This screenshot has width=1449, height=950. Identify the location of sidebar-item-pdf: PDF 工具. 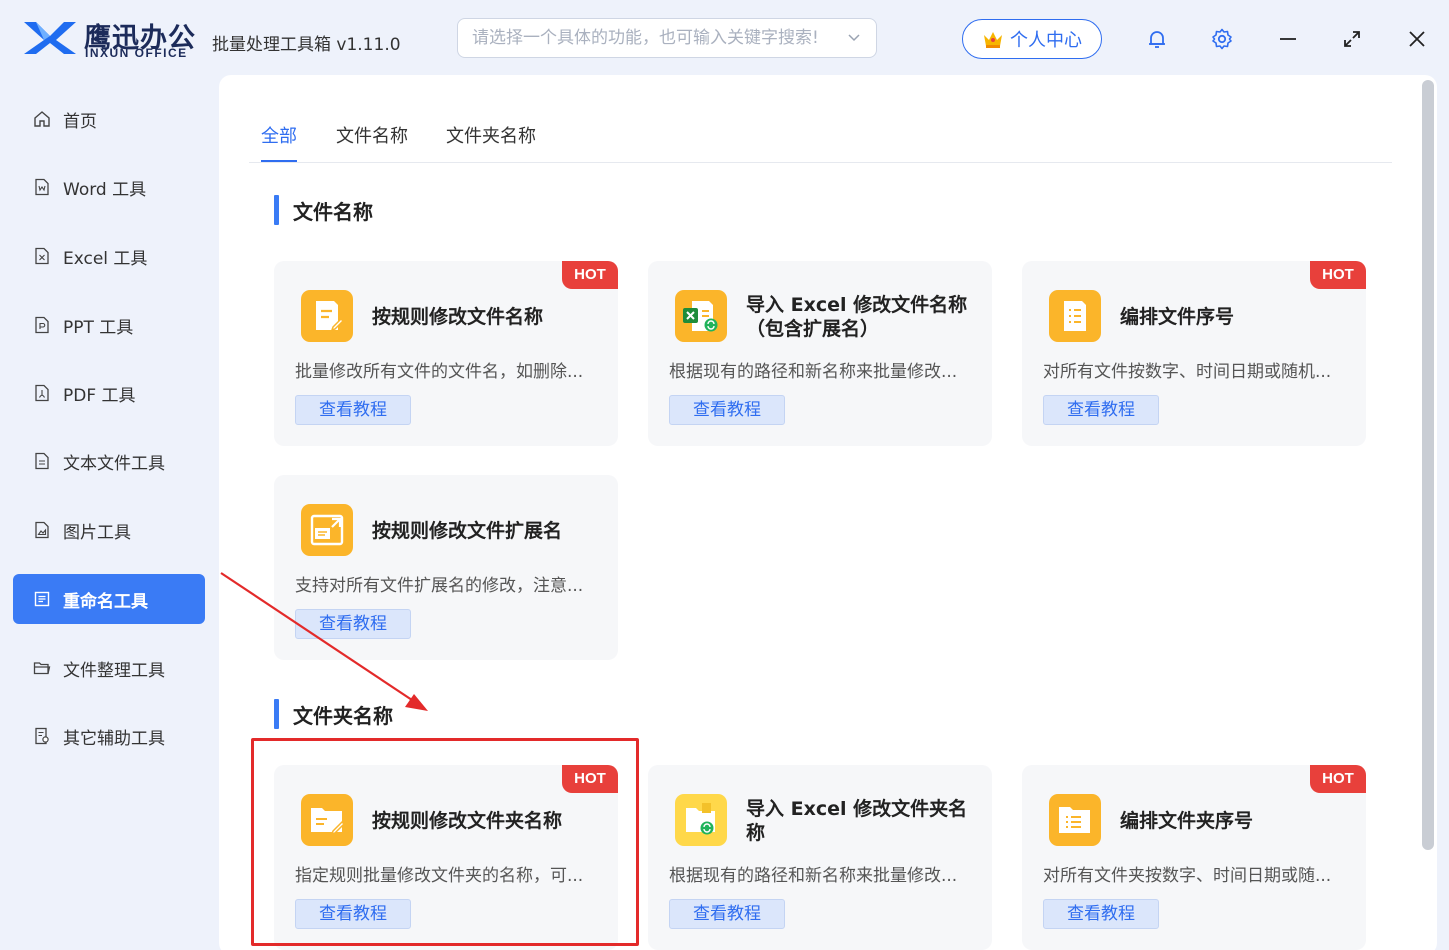
(109, 393).